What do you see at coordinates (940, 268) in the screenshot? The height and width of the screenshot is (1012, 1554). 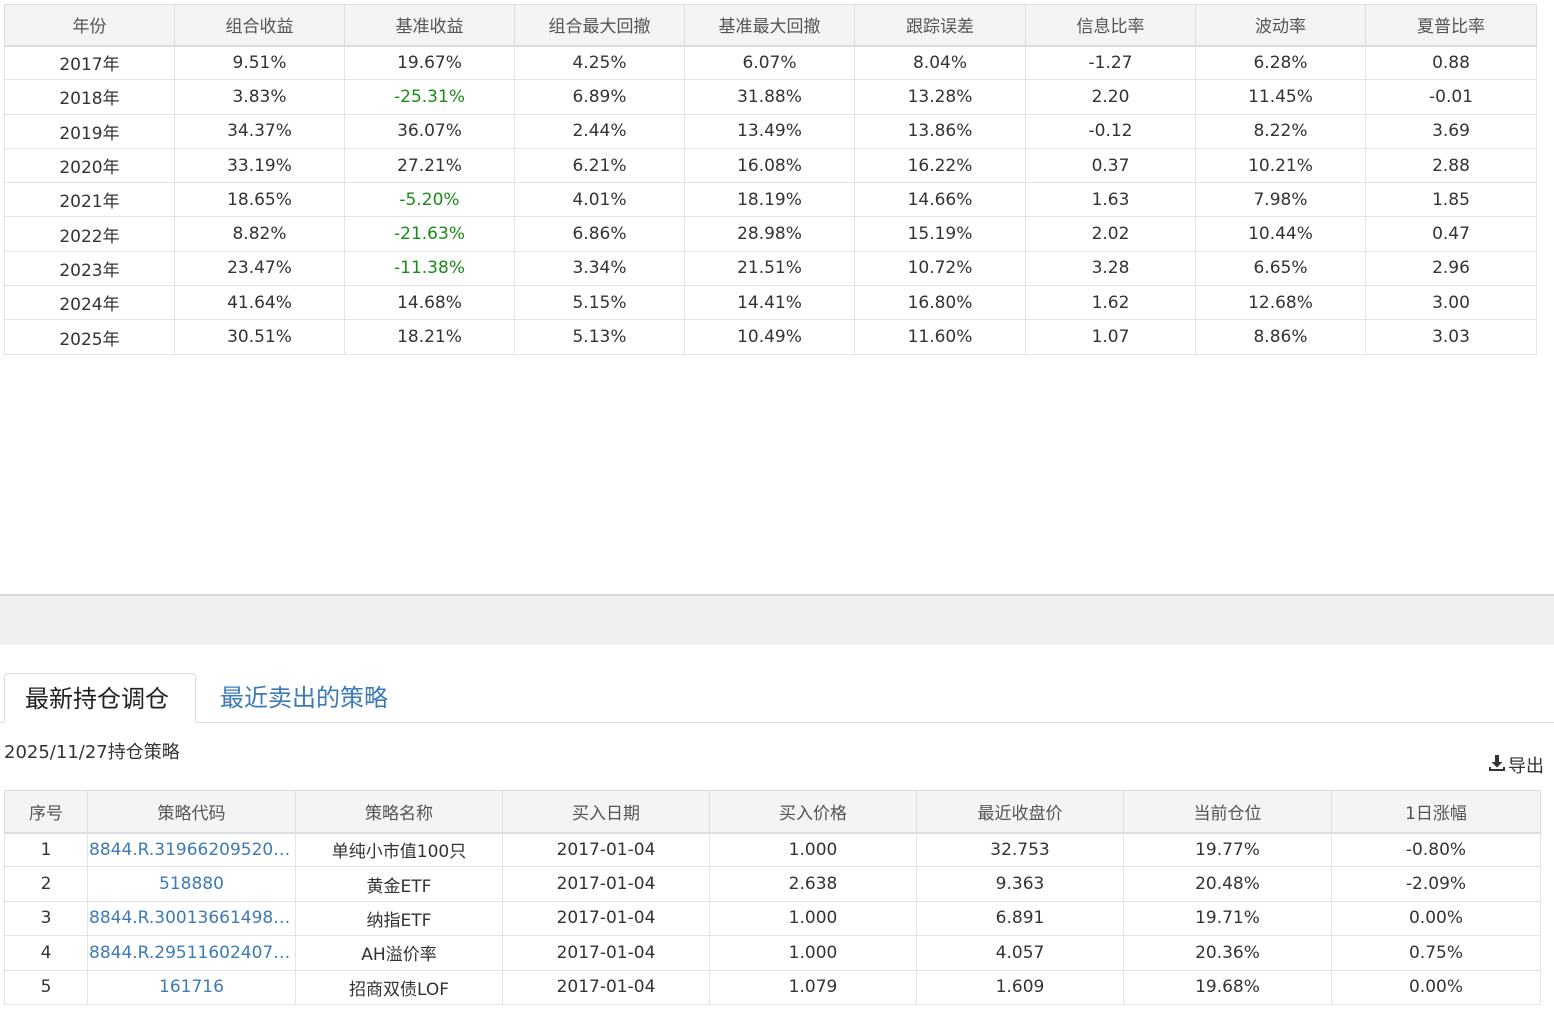 I see `cell-tracking-error: 10.72%` at bounding box center [940, 268].